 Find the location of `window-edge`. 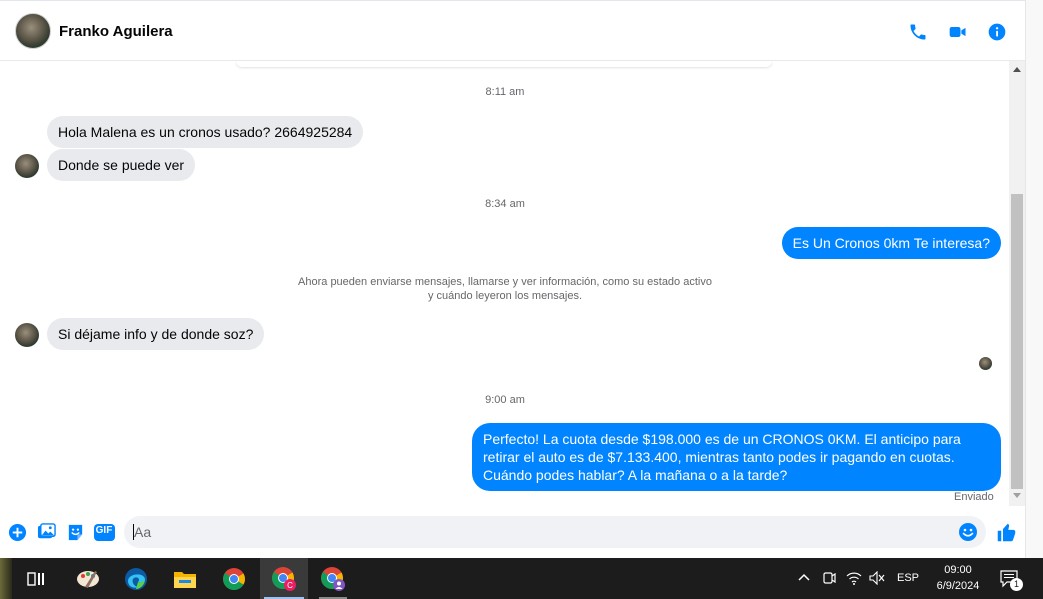

window-edge is located at coordinates (1034, 279).